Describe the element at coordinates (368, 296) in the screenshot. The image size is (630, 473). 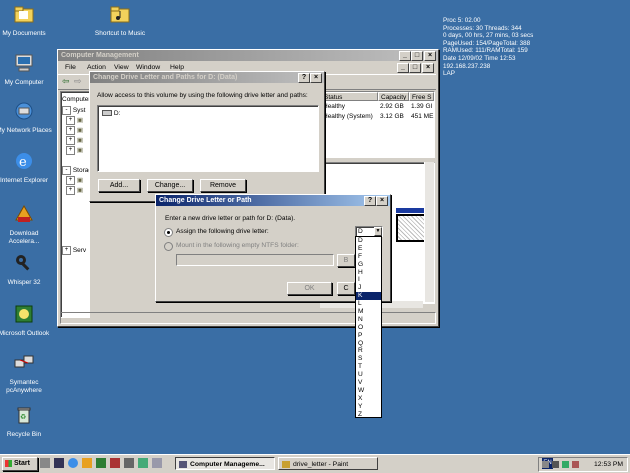
I see `drive-letter-option: K` at that location.